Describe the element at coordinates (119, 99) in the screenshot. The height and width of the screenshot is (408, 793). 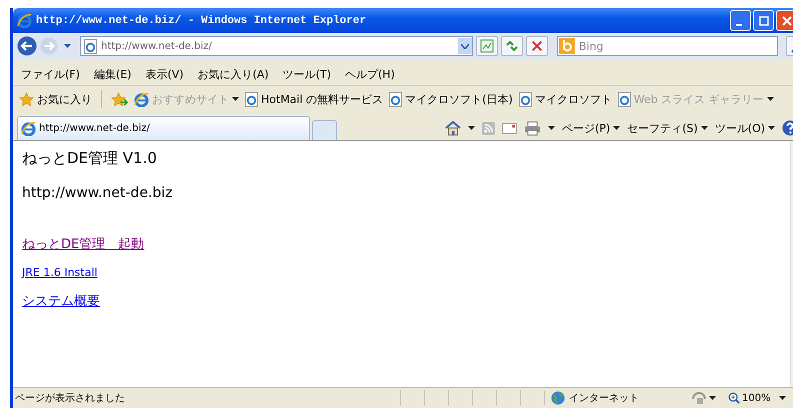
I see `add-favorite-icon` at that location.